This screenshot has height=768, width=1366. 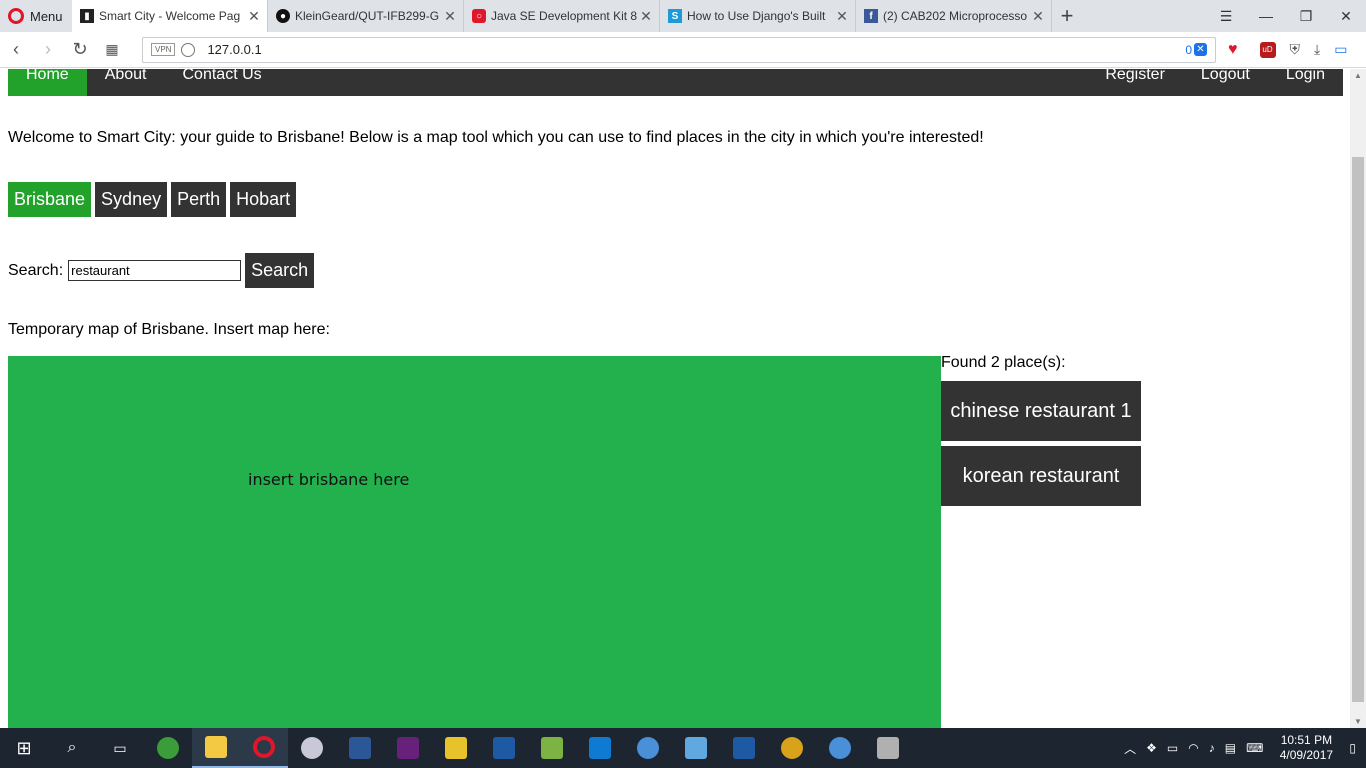 What do you see at coordinates (1358, 429) in the screenshot?
I see `scrollbar-thumb` at bounding box center [1358, 429].